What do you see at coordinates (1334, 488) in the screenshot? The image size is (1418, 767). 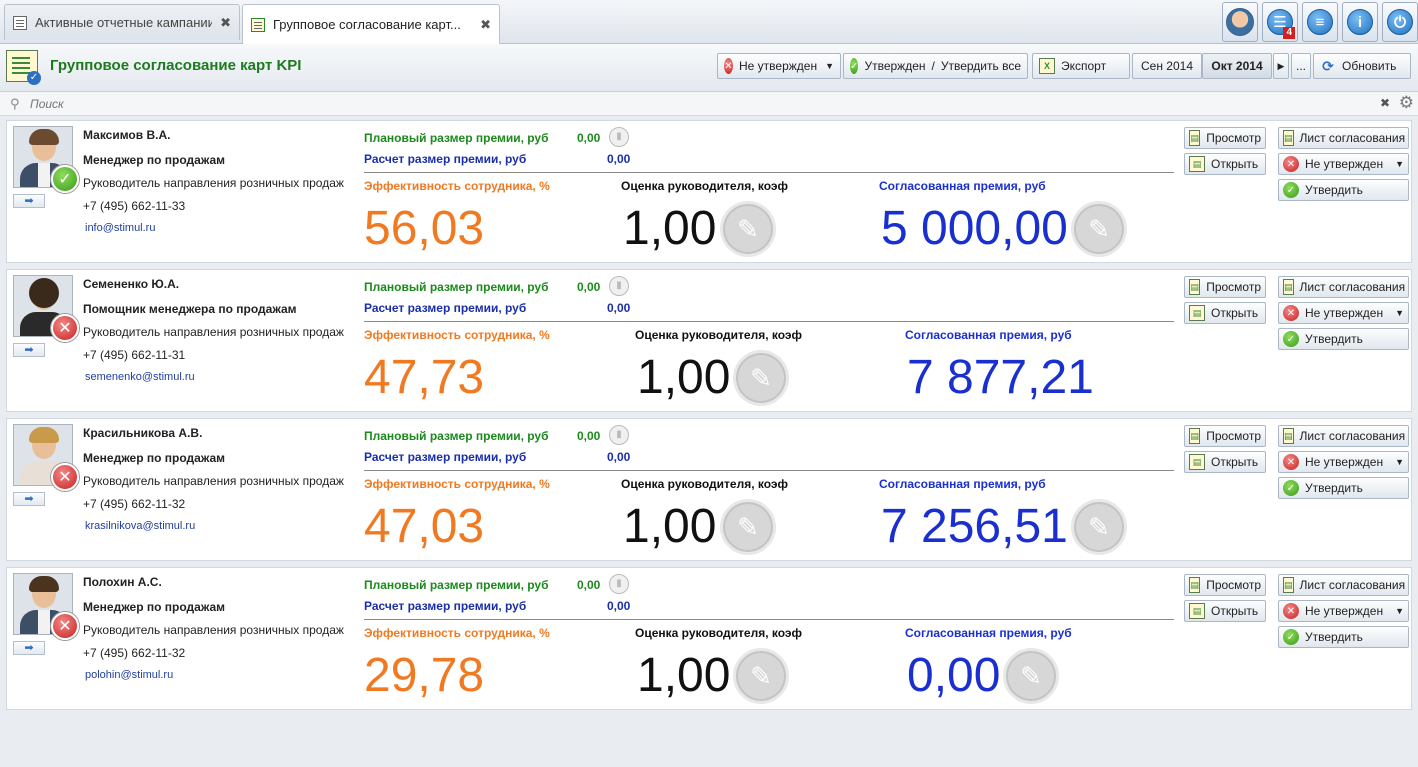 I see `approve-label: Утвердить` at bounding box center [1334, 488].